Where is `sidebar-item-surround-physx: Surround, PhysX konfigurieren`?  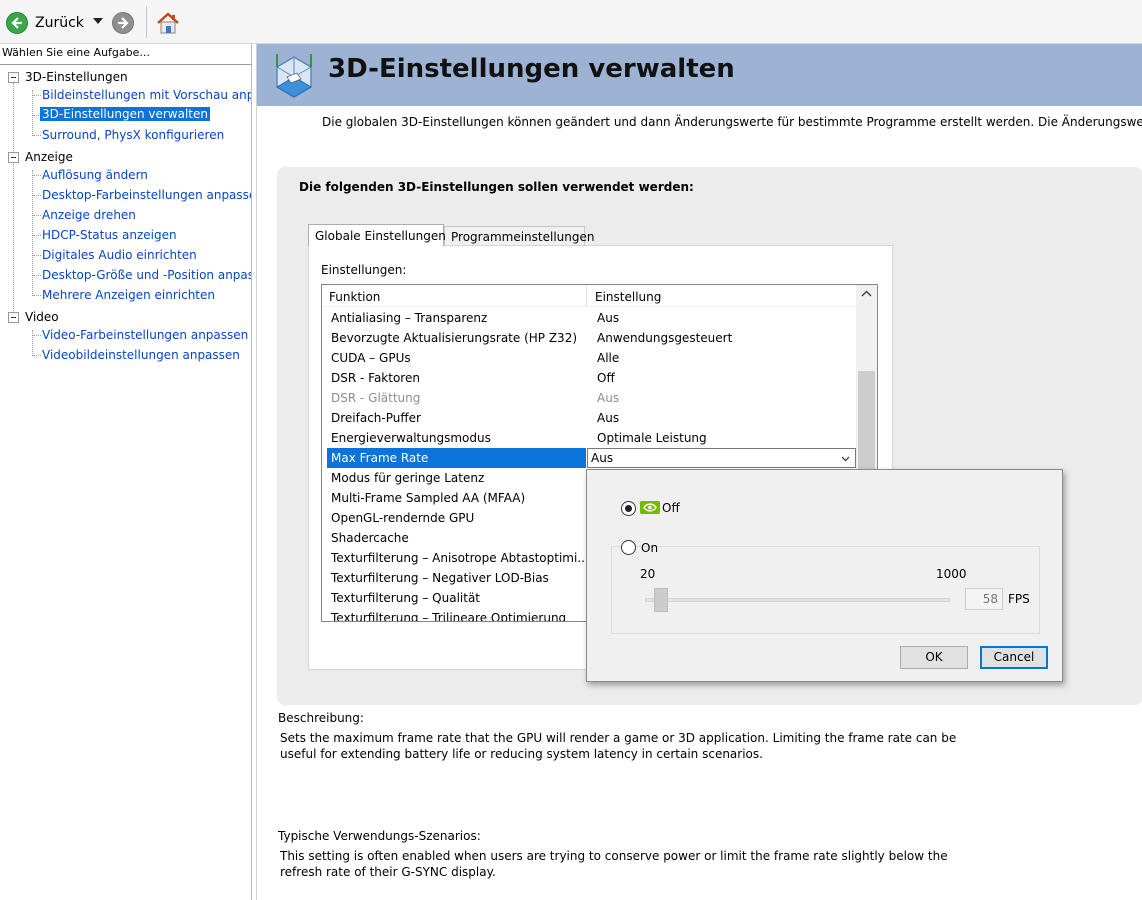
sidebar-item-surround-physx: Surround, PhysX konfigurieren is located at coordinates (133, 135).